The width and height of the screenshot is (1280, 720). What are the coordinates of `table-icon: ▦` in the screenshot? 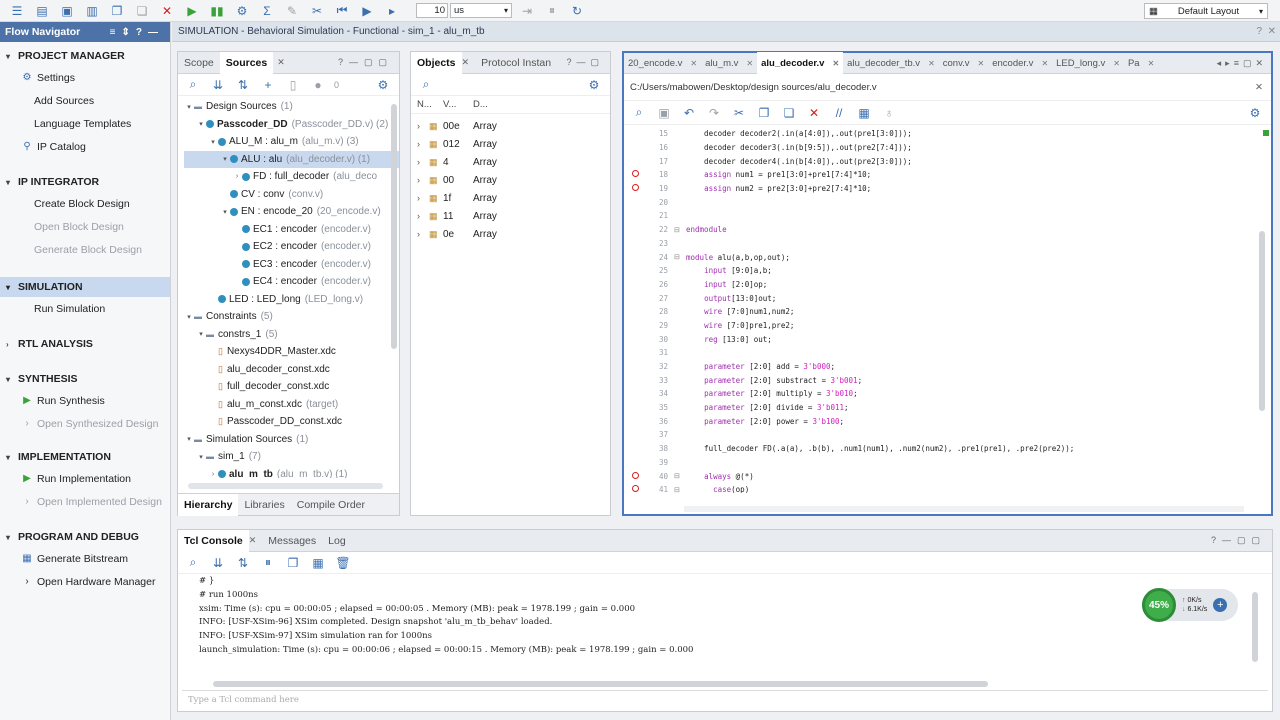 It's located at (864, 113).